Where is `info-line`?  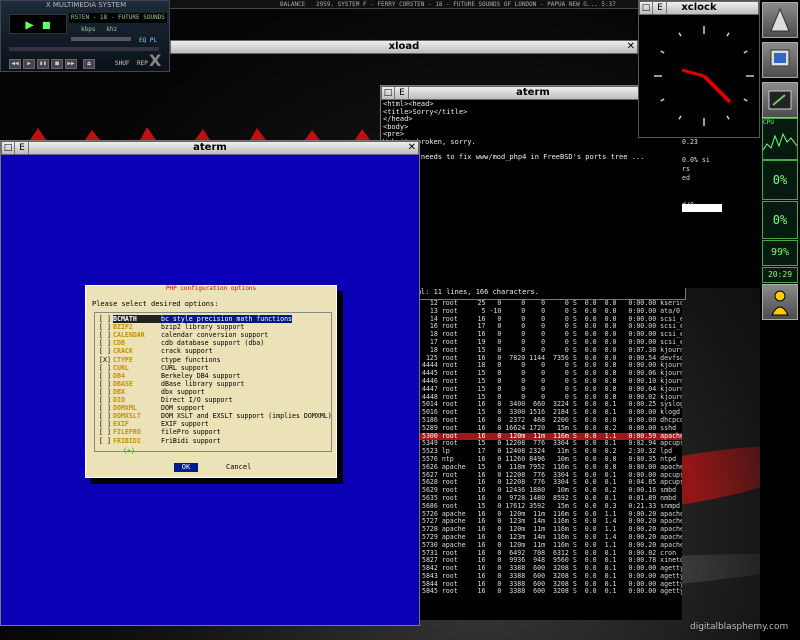
info-line is located at coordinates (721, 196).